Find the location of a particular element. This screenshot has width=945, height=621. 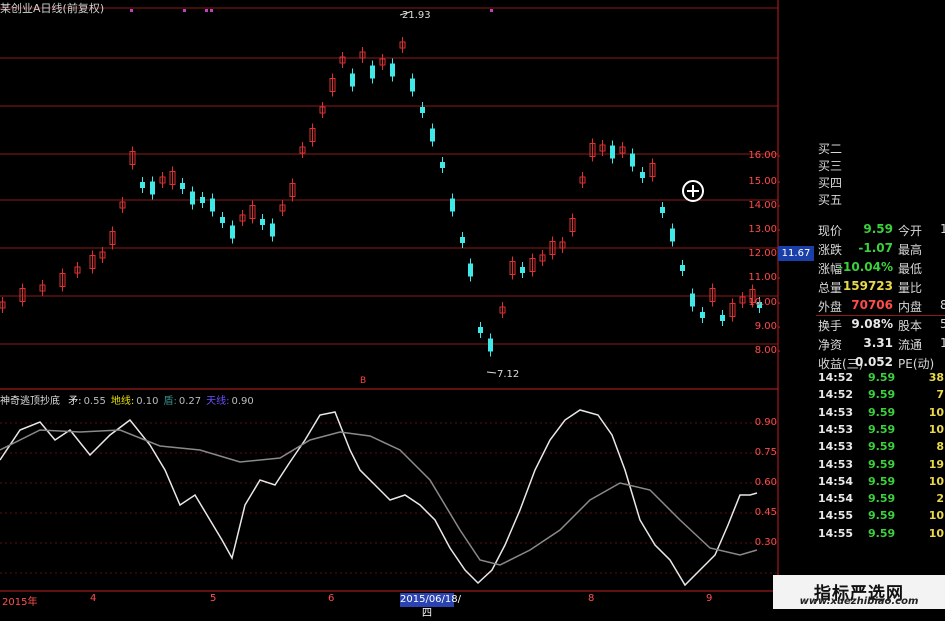

tick-volume: 8 is located at coordinates (940, 447).